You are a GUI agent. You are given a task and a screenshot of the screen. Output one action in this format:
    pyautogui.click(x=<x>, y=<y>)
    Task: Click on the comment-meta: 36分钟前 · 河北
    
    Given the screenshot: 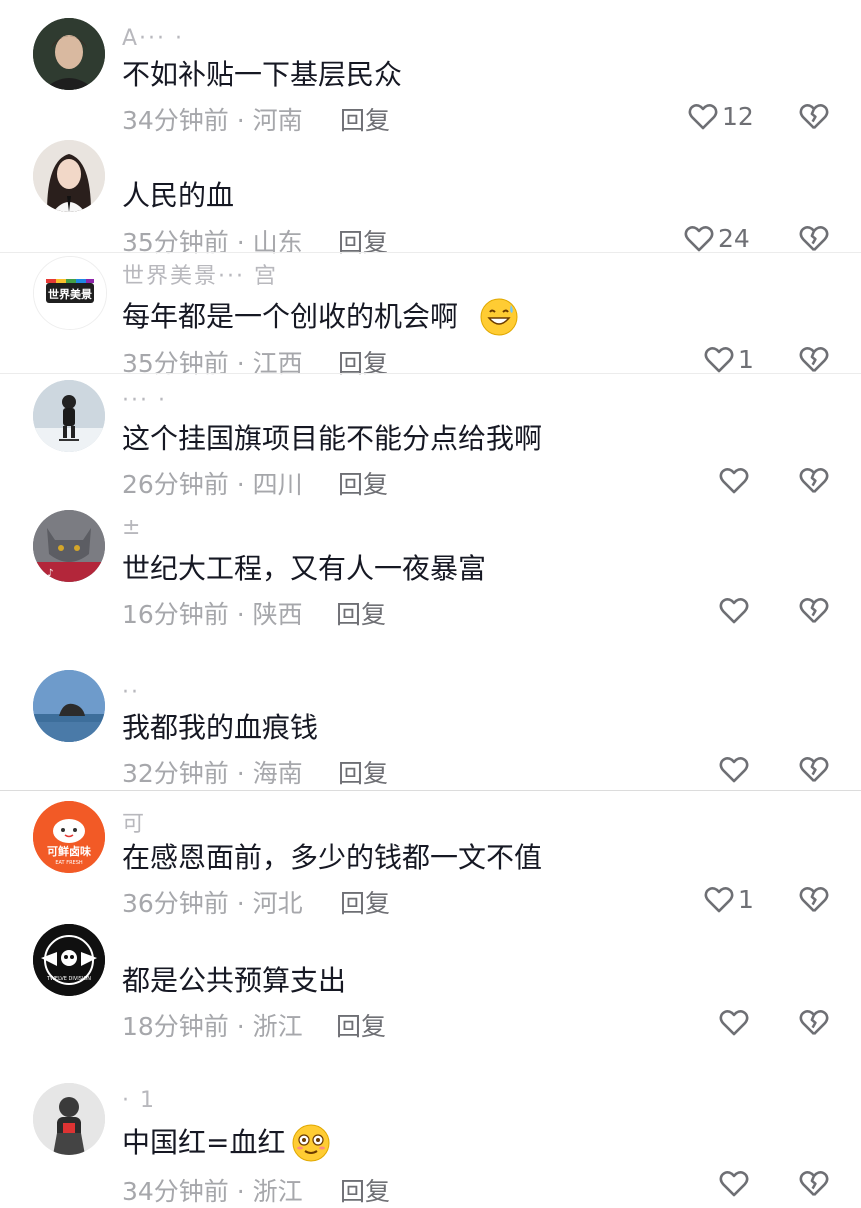 What is the action you would take?
    pyautogui.click(x=212, y=903)
    